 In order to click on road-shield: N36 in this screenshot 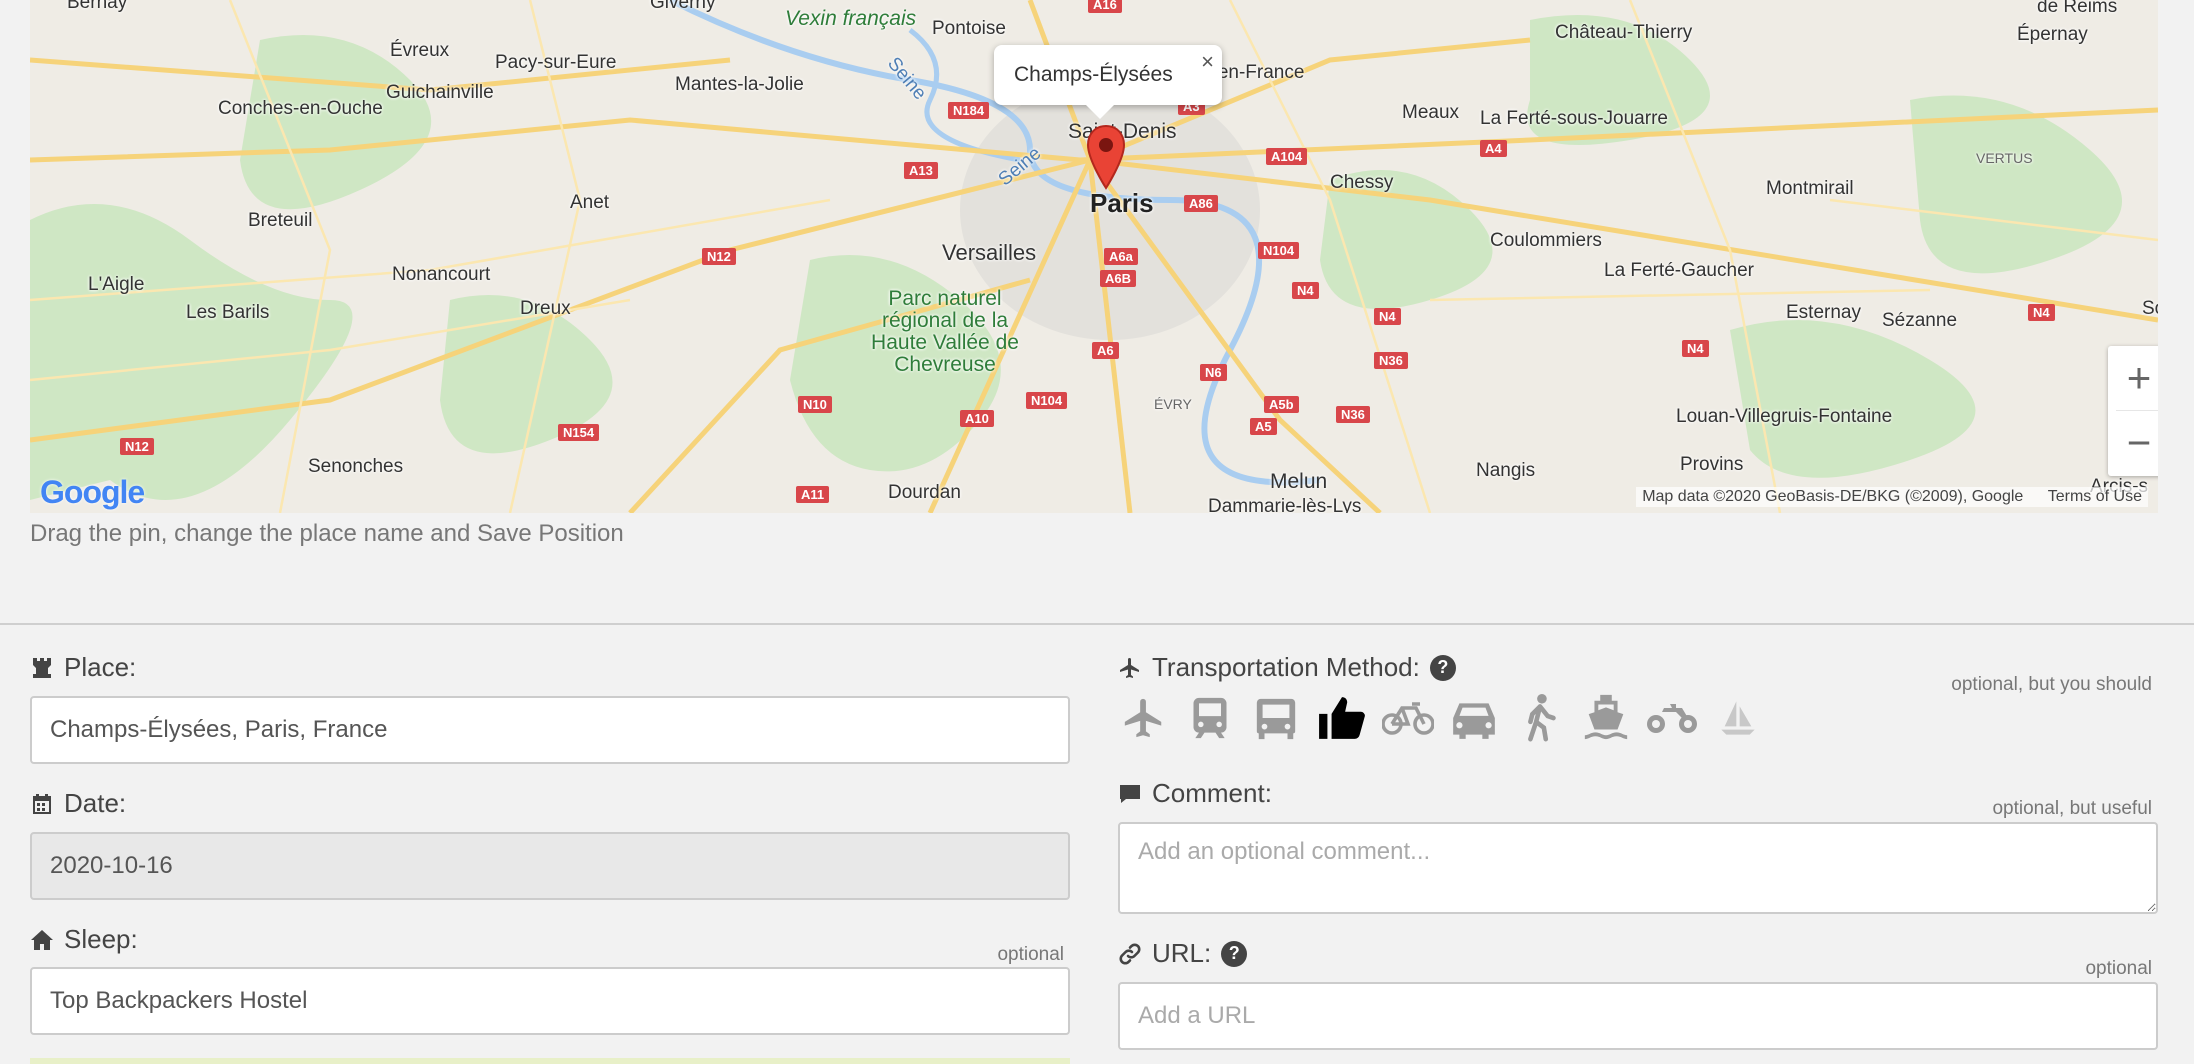, I will do `click(1353, 414)`.